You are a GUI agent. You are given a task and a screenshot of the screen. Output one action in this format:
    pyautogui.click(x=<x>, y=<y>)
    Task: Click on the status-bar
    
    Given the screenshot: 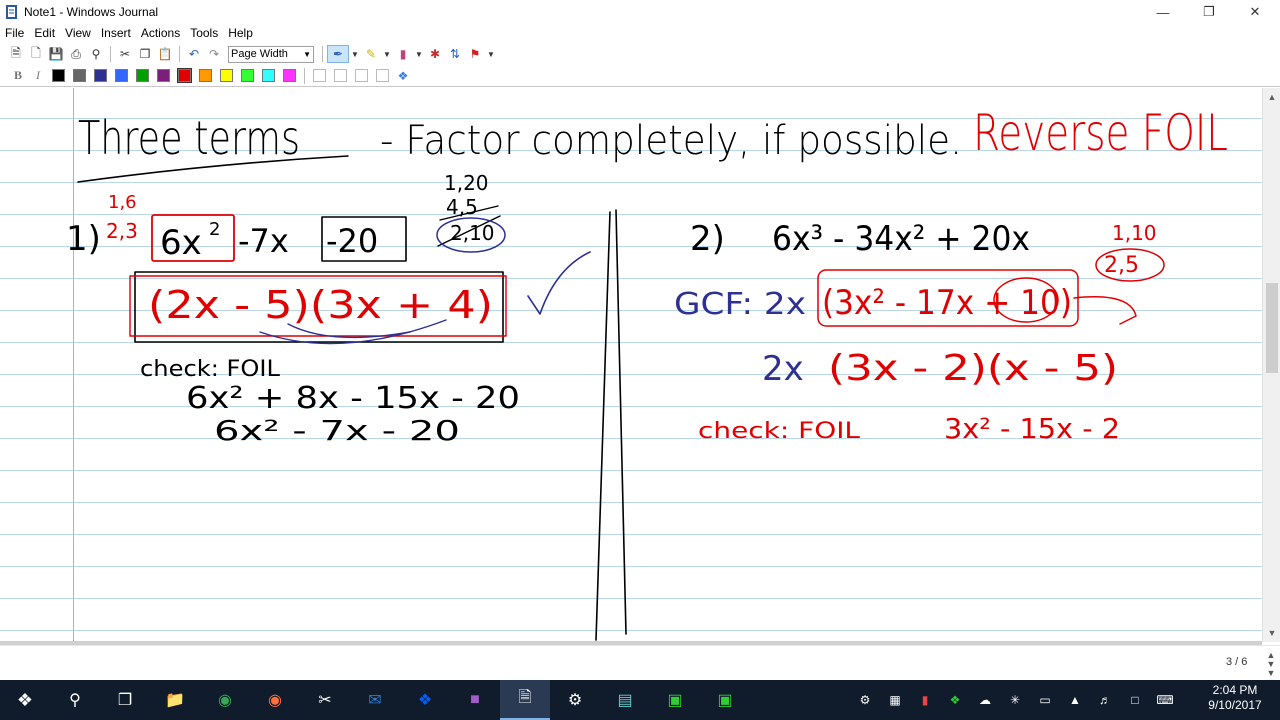 What is the action you would take?
    pyautogui.click(x=640, y=662)
    